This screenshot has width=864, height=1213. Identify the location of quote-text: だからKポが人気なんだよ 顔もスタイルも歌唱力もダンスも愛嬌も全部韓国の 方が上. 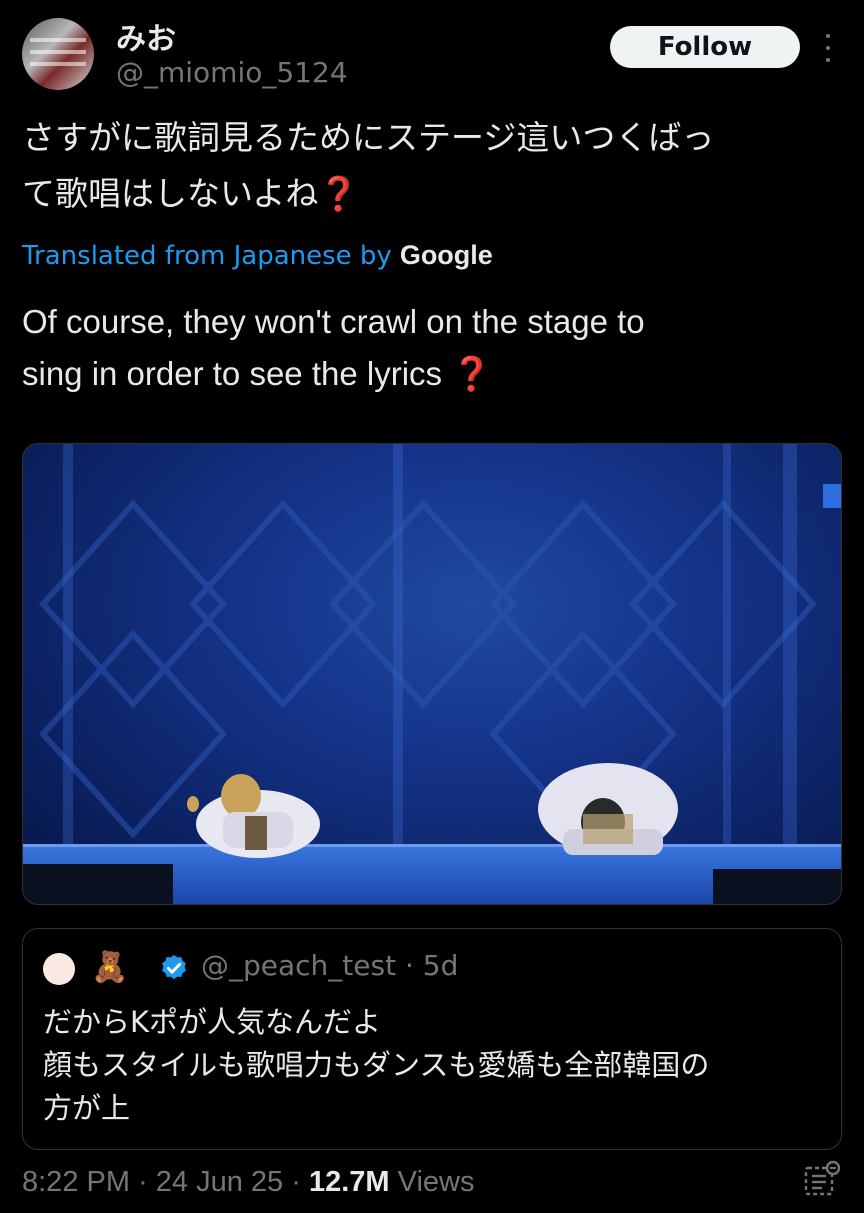
(438, 1065).